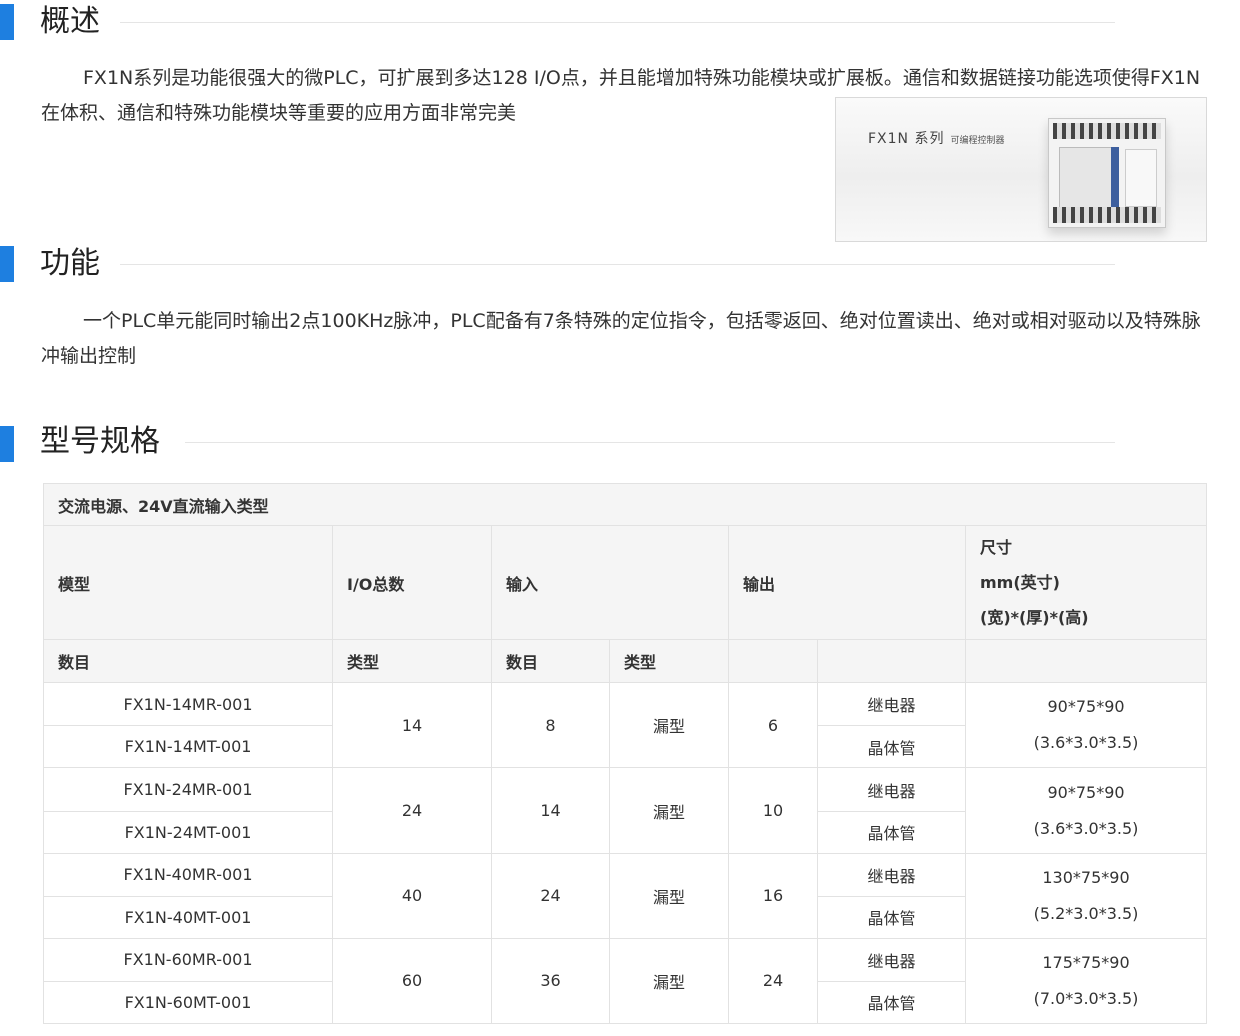 The image size is (1240, 1036). What do you see at coordinates (847, 583) in the screenshot?
I see `header-output: 输出` at bounding box center [847, 583].